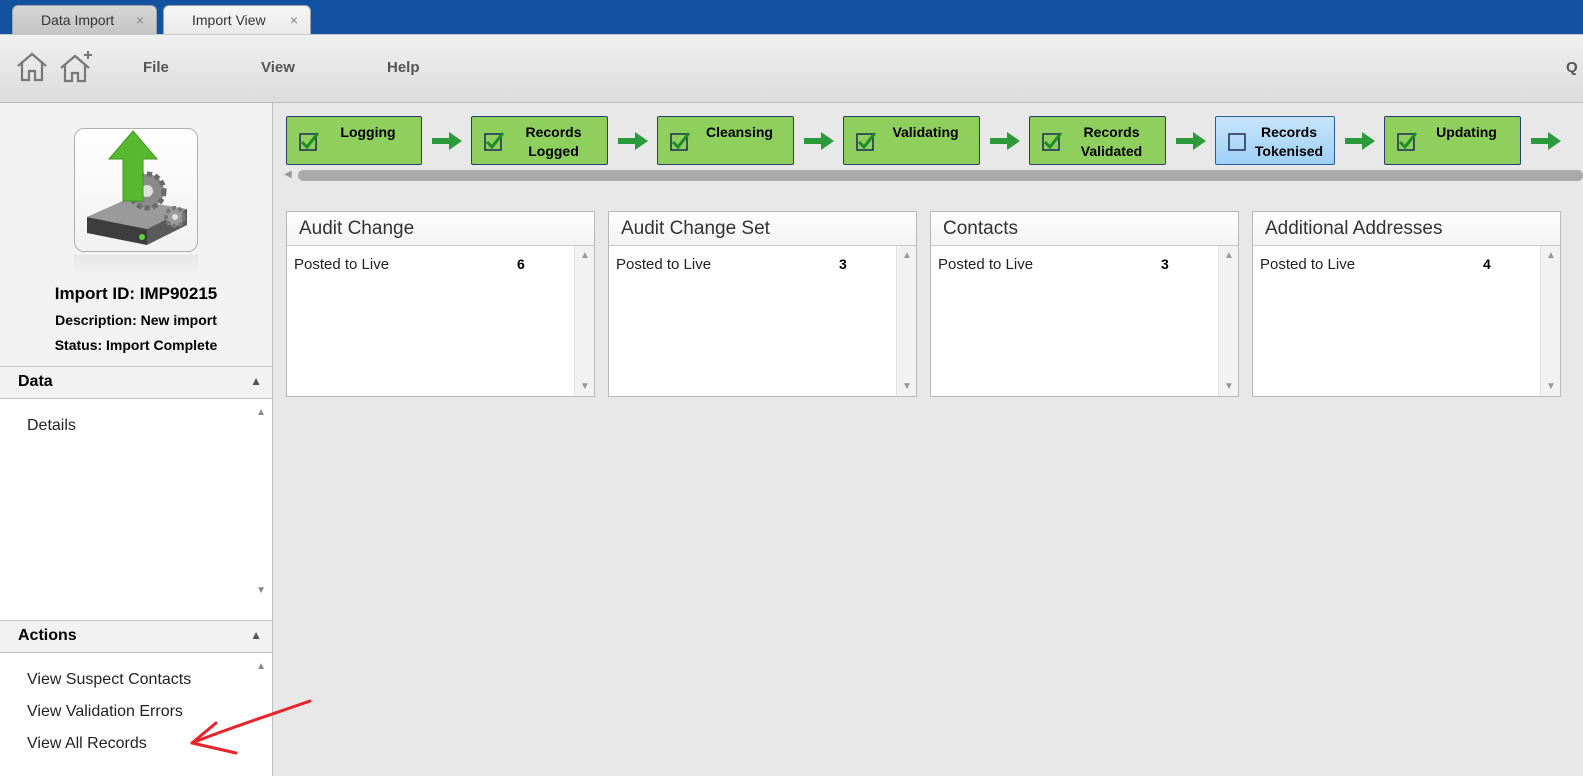 This screenshot has height=776, width=1583. Describe the element at coordinates (791, 68) in the screenshot. I see `toolbar: File View Help Q` at that location.